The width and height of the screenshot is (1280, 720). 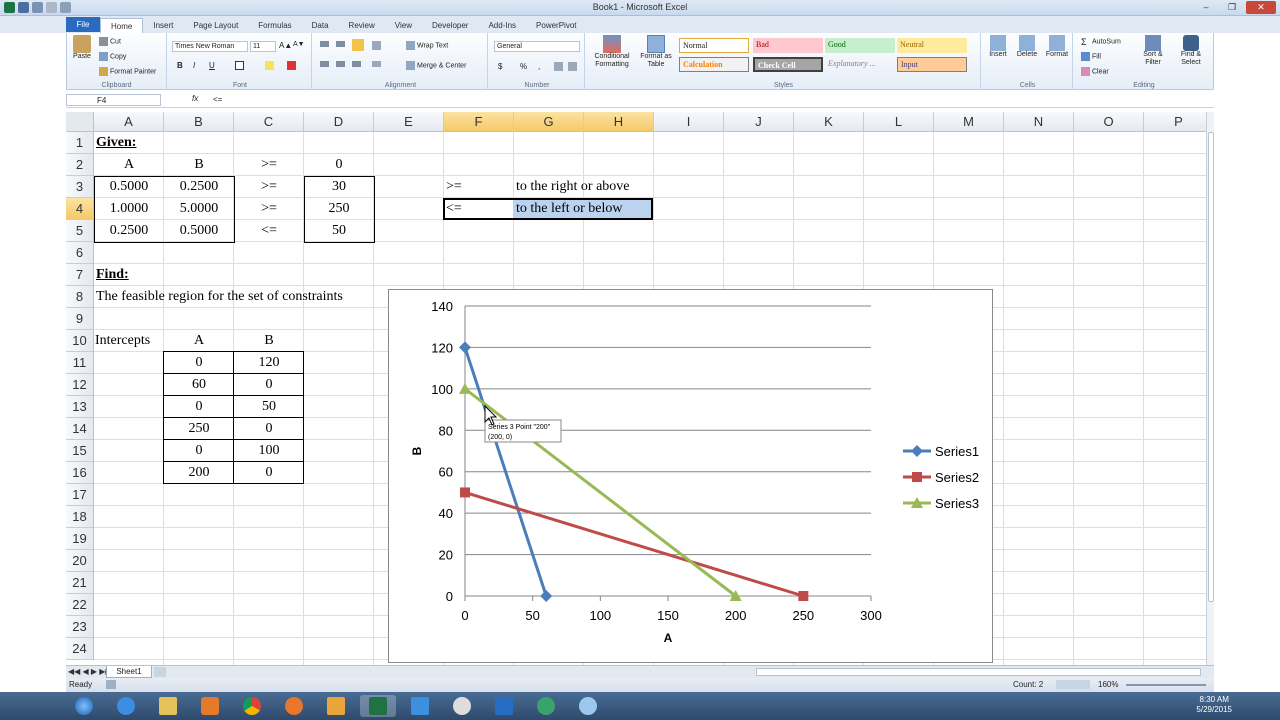 What do you see at coordinates (359, 45) in the screenshot?
I see `align-bottom-icon` at bounding box center [359, 45].